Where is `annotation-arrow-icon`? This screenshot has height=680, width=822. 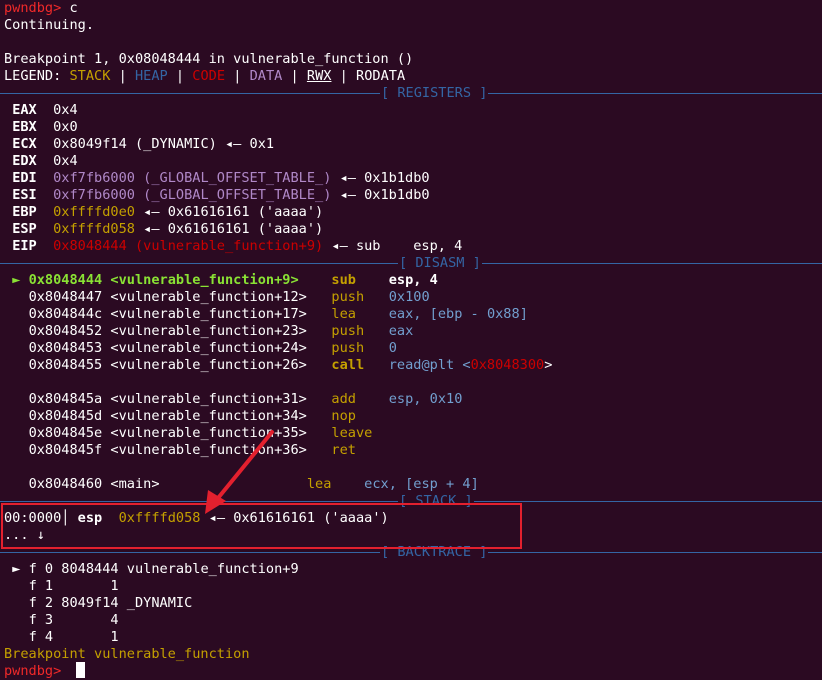 annotation-arrow-icon is located at coordinates (239, 472).